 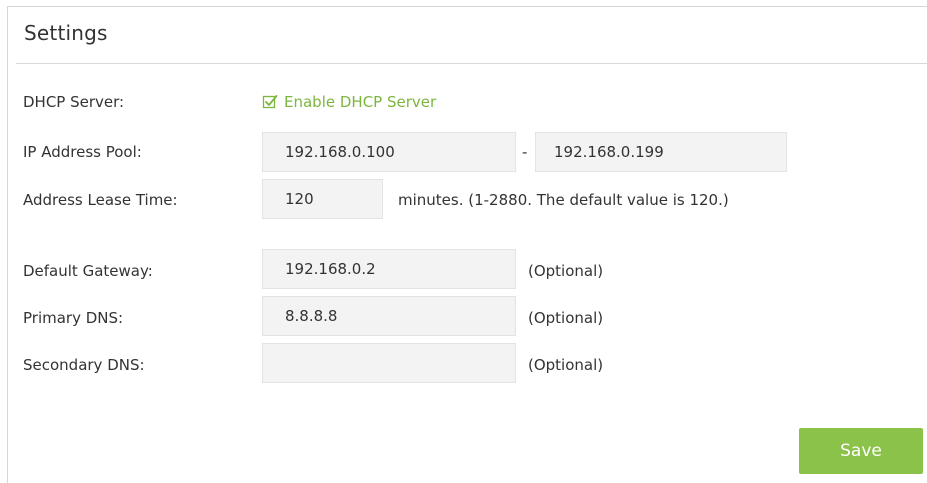 What do you see at coordinates (322, 199) in the screenshot?
I see `lease-time-input: 120` at bounding box center [322, 199].